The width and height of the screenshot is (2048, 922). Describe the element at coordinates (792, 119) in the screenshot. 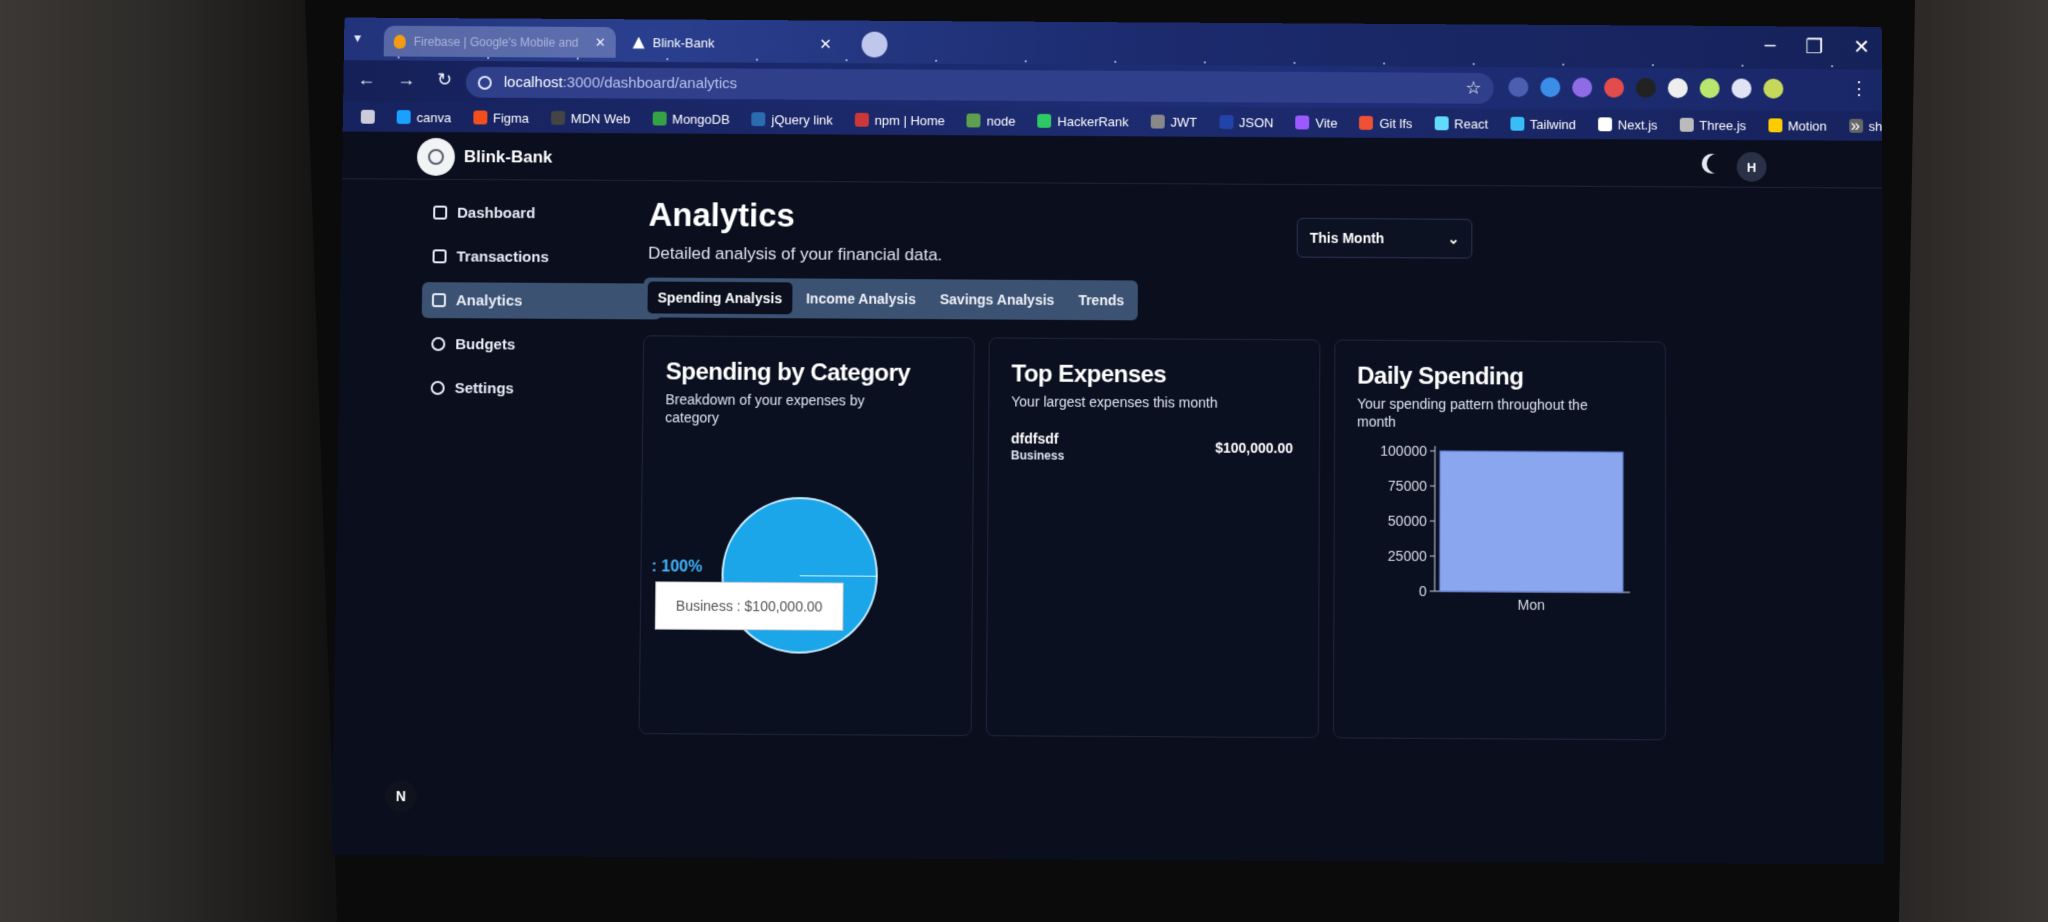

I see `bookmark-item: jQuery link` at that location.